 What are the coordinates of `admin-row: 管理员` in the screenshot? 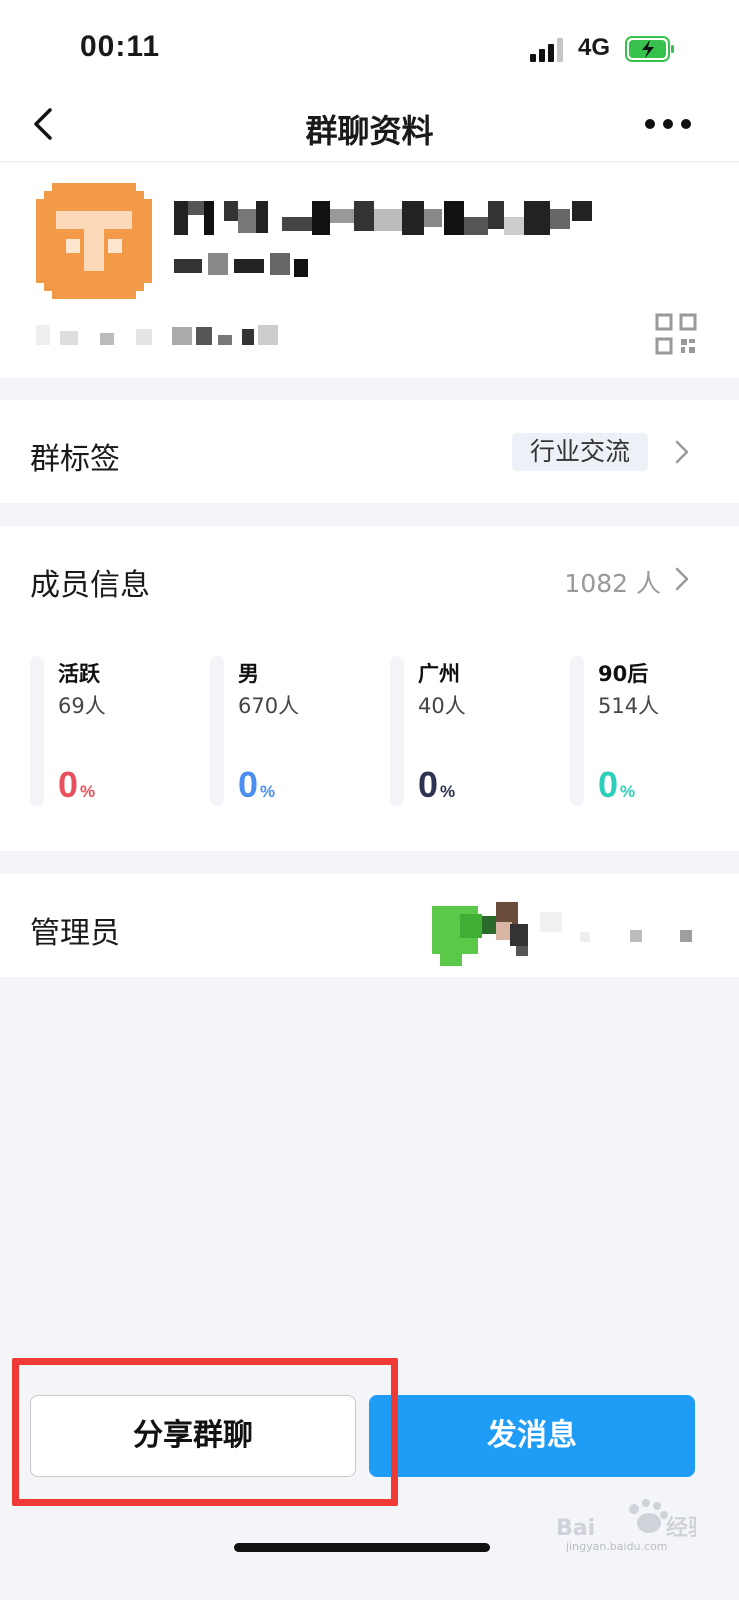 It's located at (369, 925).